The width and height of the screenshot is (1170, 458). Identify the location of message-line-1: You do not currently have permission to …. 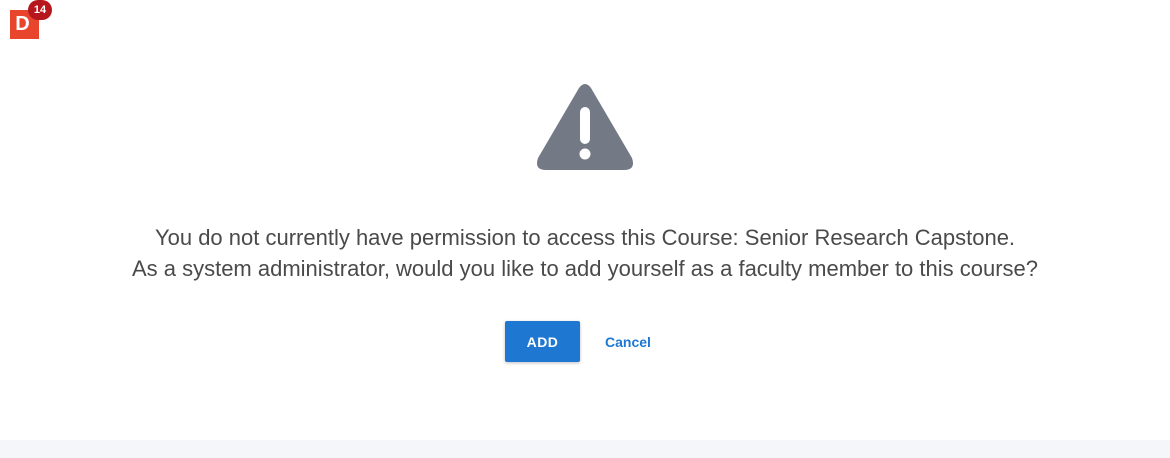
(585, 237).